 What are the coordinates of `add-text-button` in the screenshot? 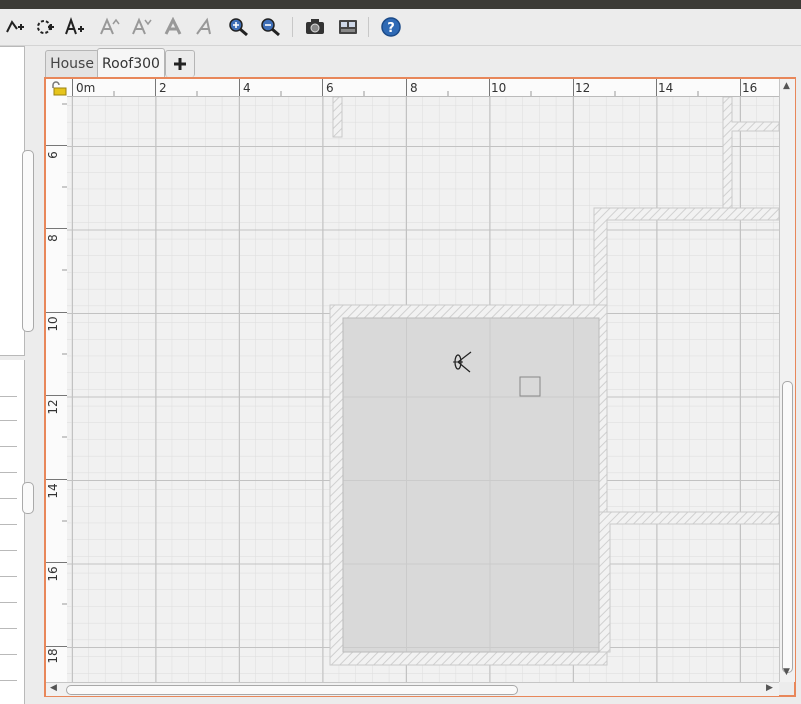 It's located at (75, 27).